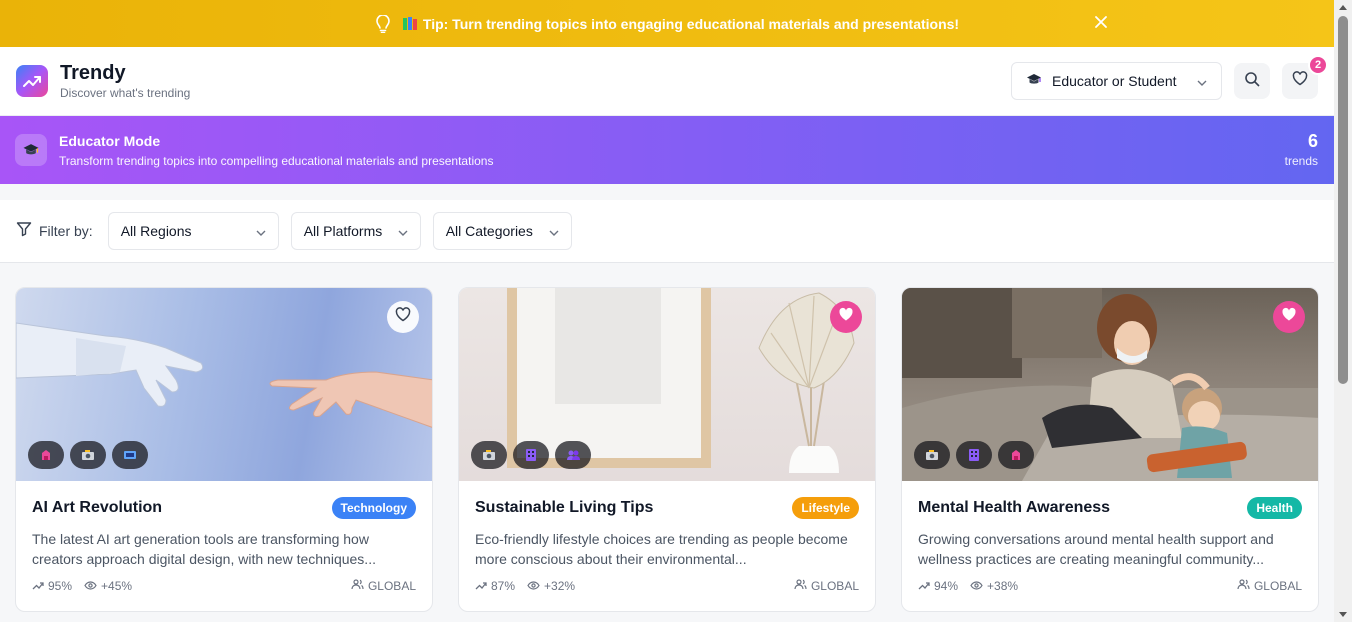  What do you see at coordinates (1014, 507) in the screenshot?
I see `trend-title: Mental Health Awareness` at bounding box center [1014, 507].